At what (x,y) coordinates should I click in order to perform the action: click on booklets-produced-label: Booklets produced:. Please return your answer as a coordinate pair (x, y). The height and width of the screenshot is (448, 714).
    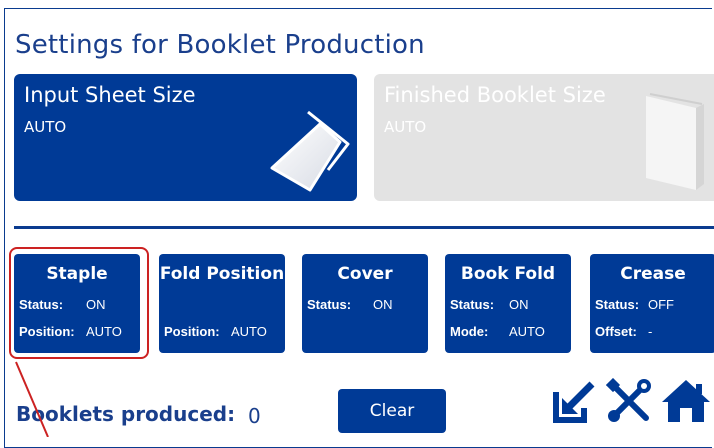
    Looking at the image, I should click on (126, 414).